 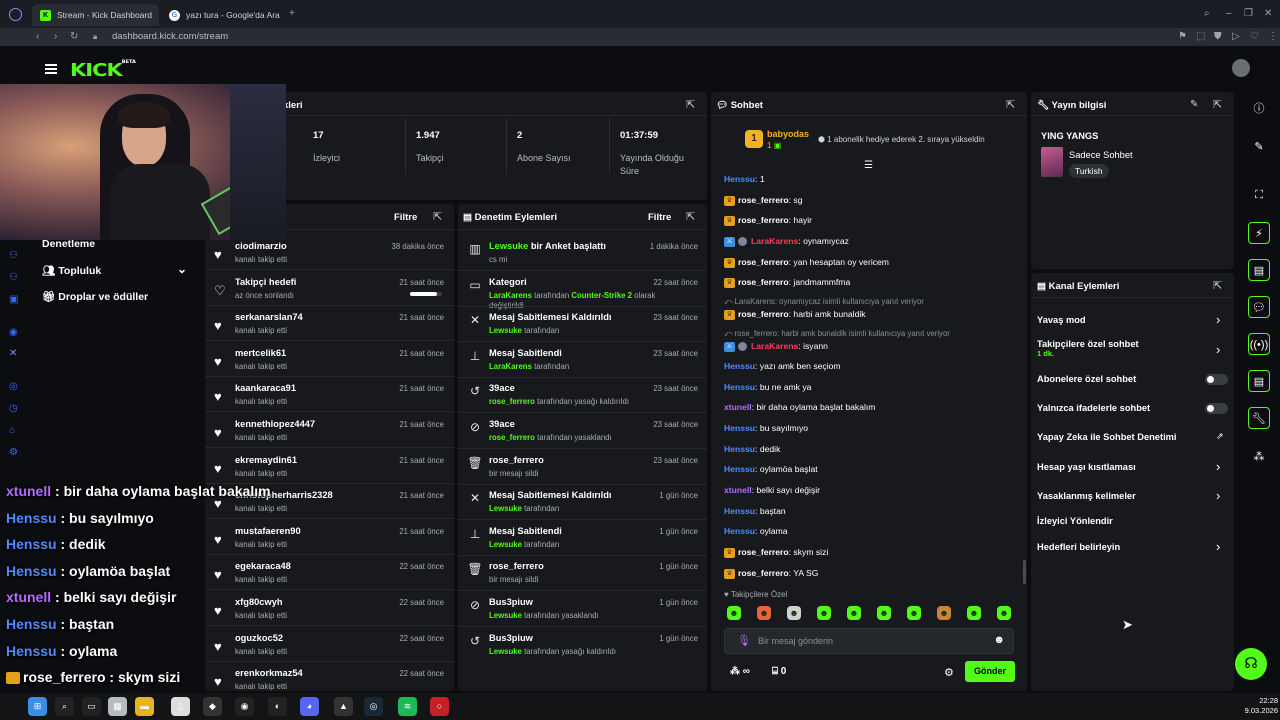 What do you see at coordinates (788, 134) in the screenshot?
I see `pinned-user: babyodas` at bounding box center [788, 134].